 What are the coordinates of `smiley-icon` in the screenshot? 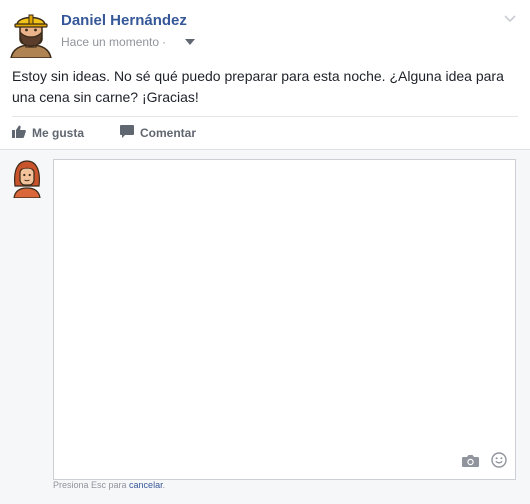 It's located at (499, 462).